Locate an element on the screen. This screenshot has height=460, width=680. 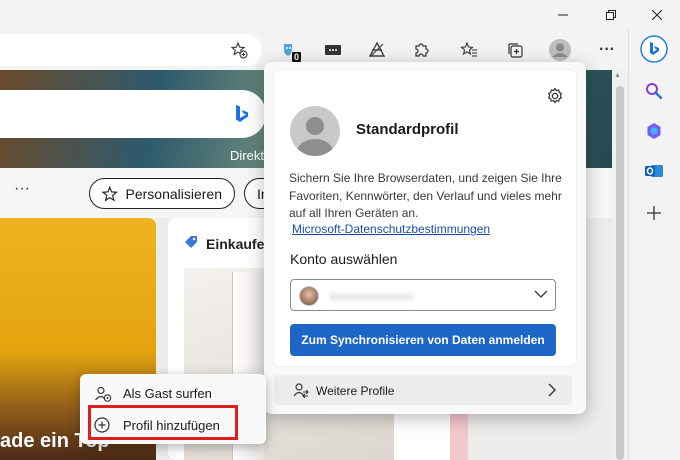
outlook-icon is located at coordinates (654, 171).